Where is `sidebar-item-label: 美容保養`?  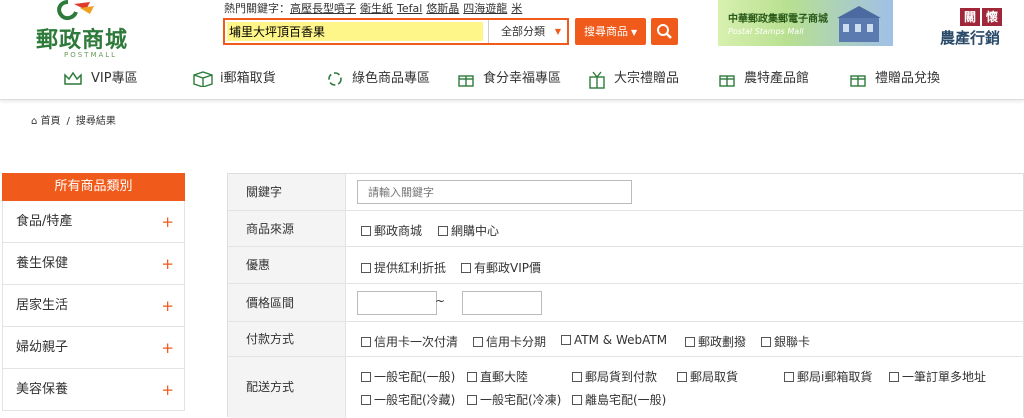 sidebar-item-label: 美容保養 is located at coordinates (42, 389).